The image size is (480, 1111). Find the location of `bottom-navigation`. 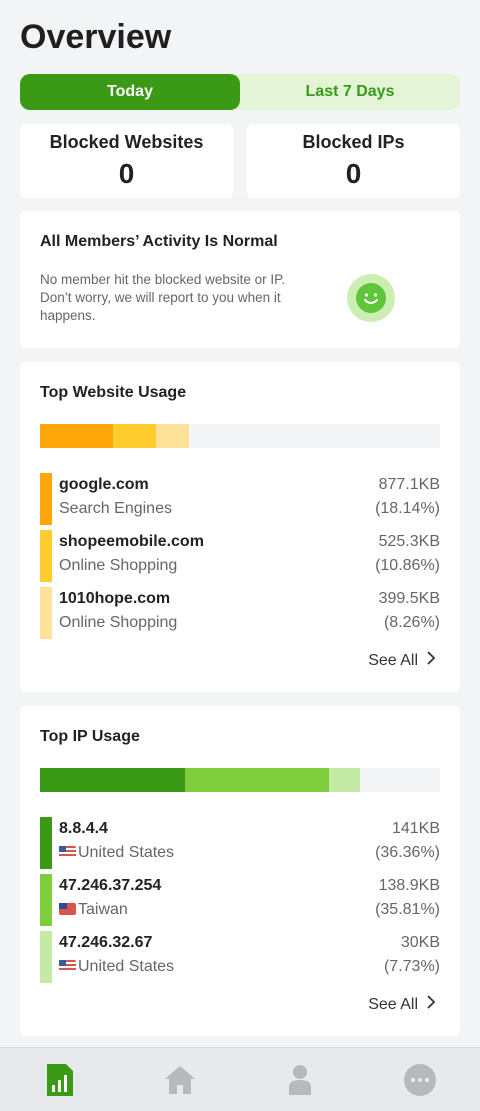

bottom-navigation is located at coordinates (240, 1079).